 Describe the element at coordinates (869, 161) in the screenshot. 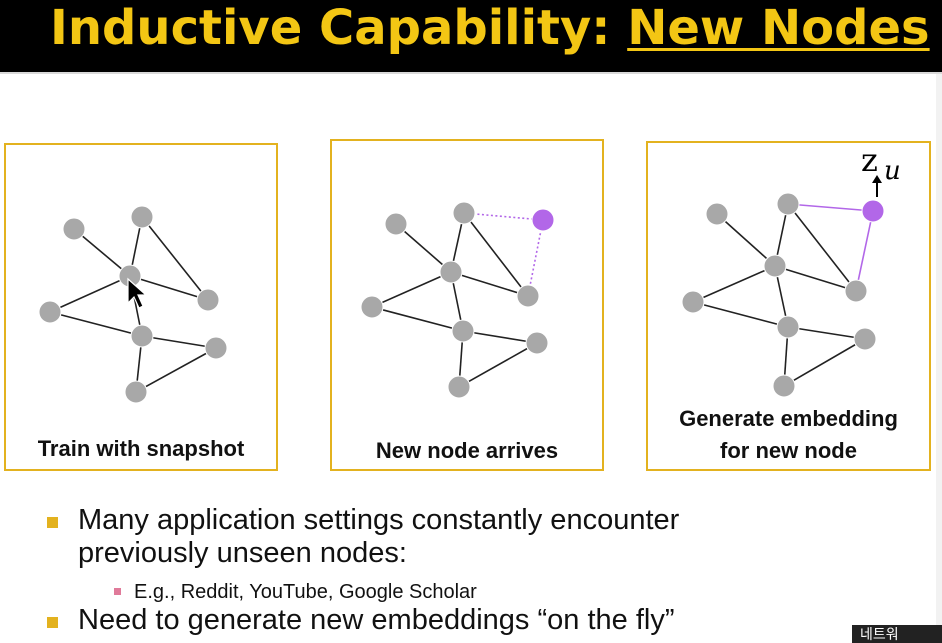

I see `embedding-label: z` at that location.